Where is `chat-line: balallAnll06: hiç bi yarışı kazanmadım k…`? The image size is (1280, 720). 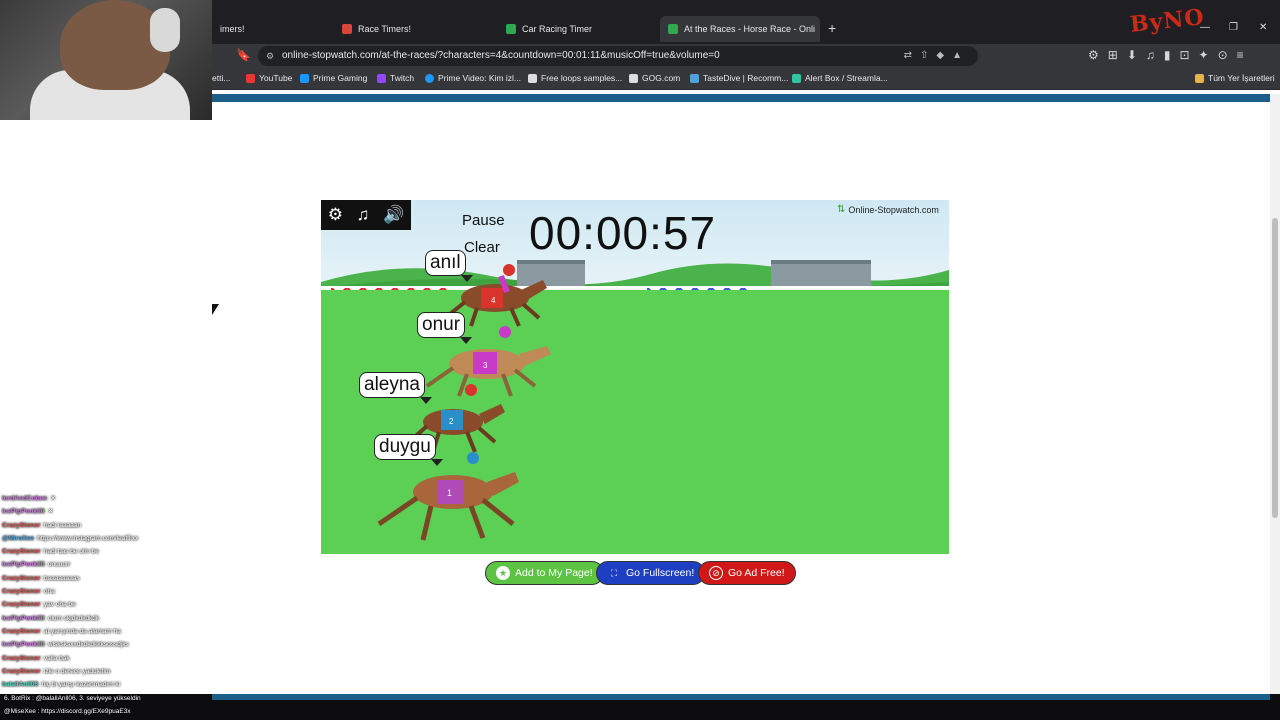
chat-line: balallAnll06: hiç bi yarışı kazanmadım k… is located at coordinates (106, 684).